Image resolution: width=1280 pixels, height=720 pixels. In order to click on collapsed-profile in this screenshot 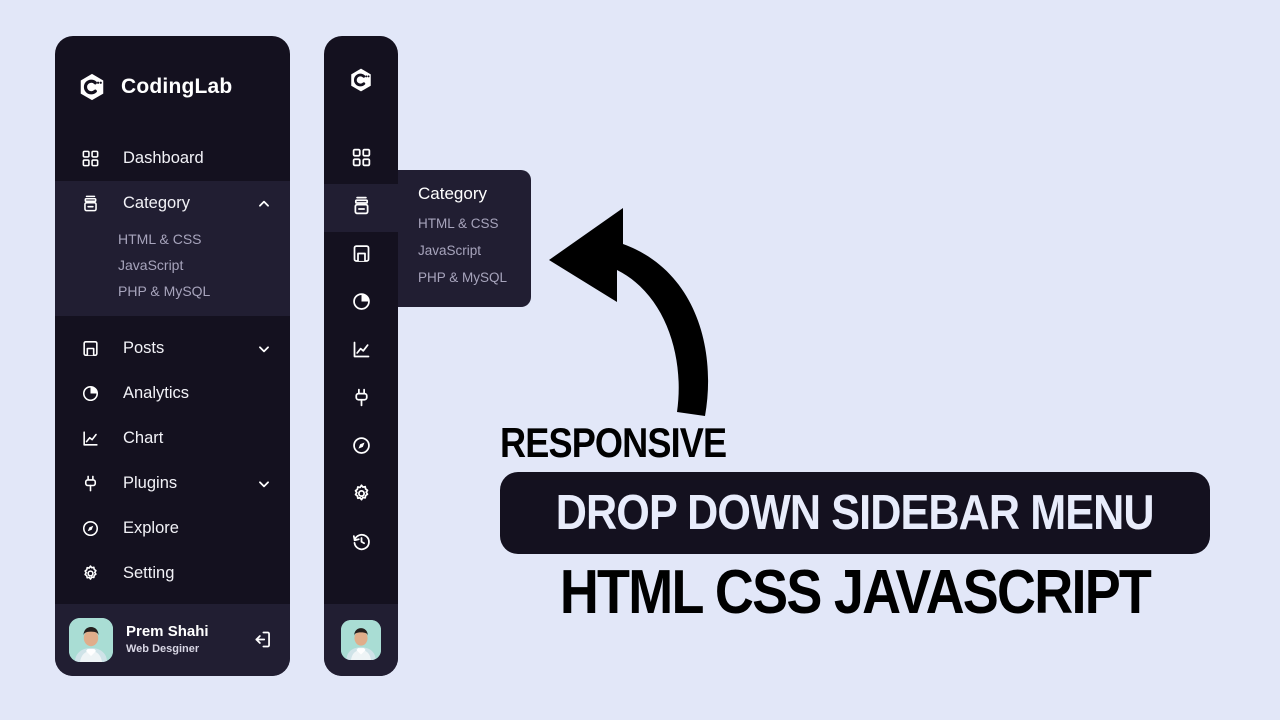, I will do `click(361, 640)`.